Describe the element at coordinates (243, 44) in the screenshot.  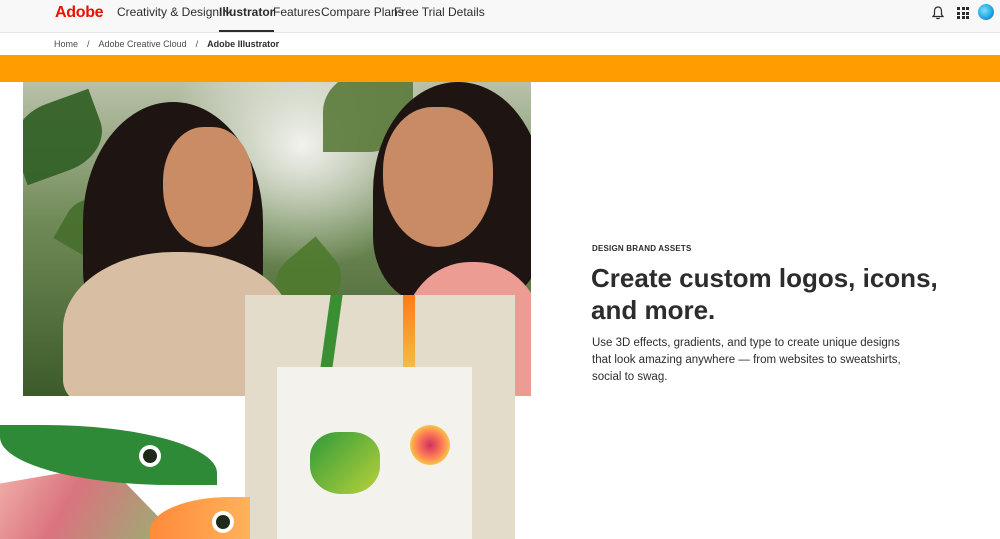
I see `breadcrumb-current: Adobe Illustrator` at that location.